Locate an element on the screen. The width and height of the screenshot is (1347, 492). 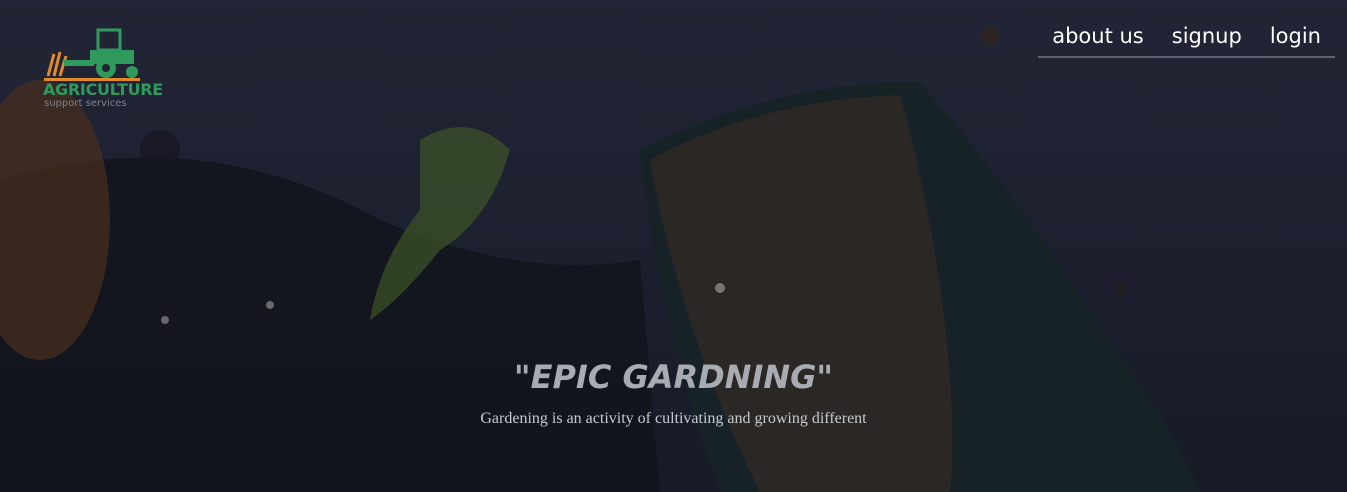
nav-login-link: login is located at coordinates (1295, 36).